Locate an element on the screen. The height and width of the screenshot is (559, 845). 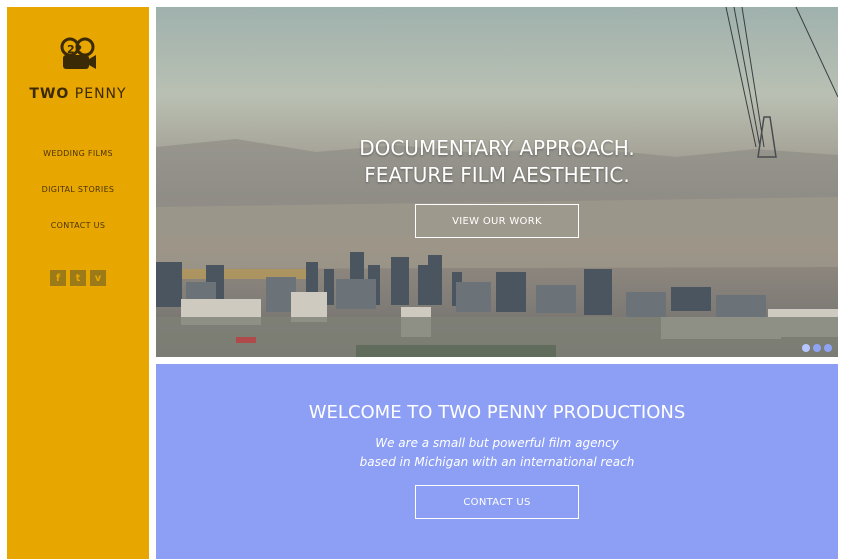
social-links: f t v is located at coordinates (78, 278).